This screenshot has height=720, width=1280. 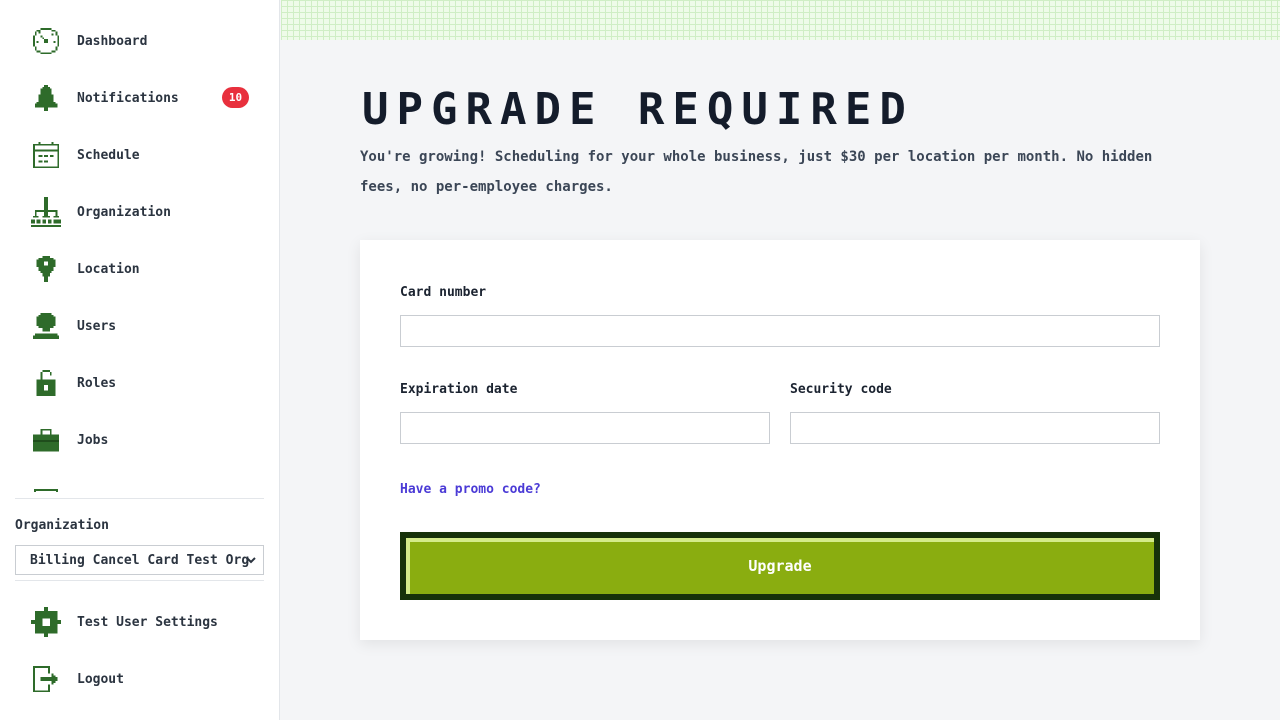 What do you see at coordinates (638, 109) in the screenshot?
I see `page-title: Upgrade Required` at bounding box center [638, 109].